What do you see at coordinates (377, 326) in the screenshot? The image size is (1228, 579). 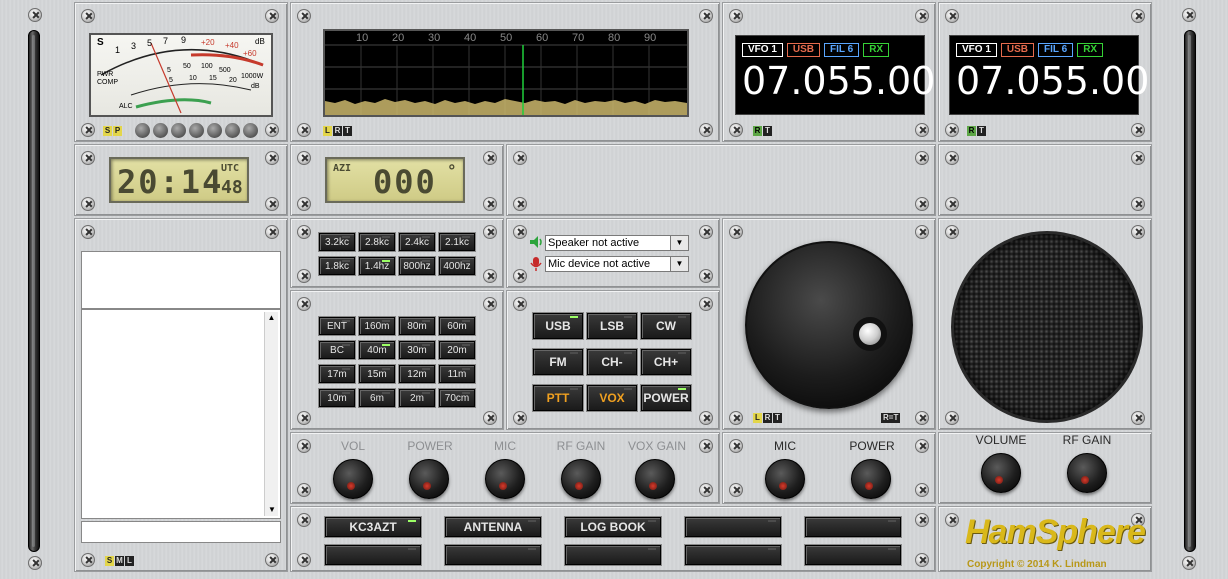 I see `band-button: 160m` at bounding box center [377, 326].